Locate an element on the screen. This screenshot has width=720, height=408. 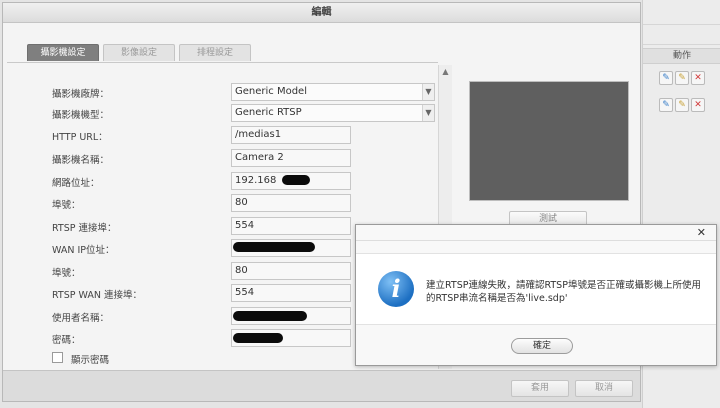
ok-button: 確定 is located at coordinates (542, 346).